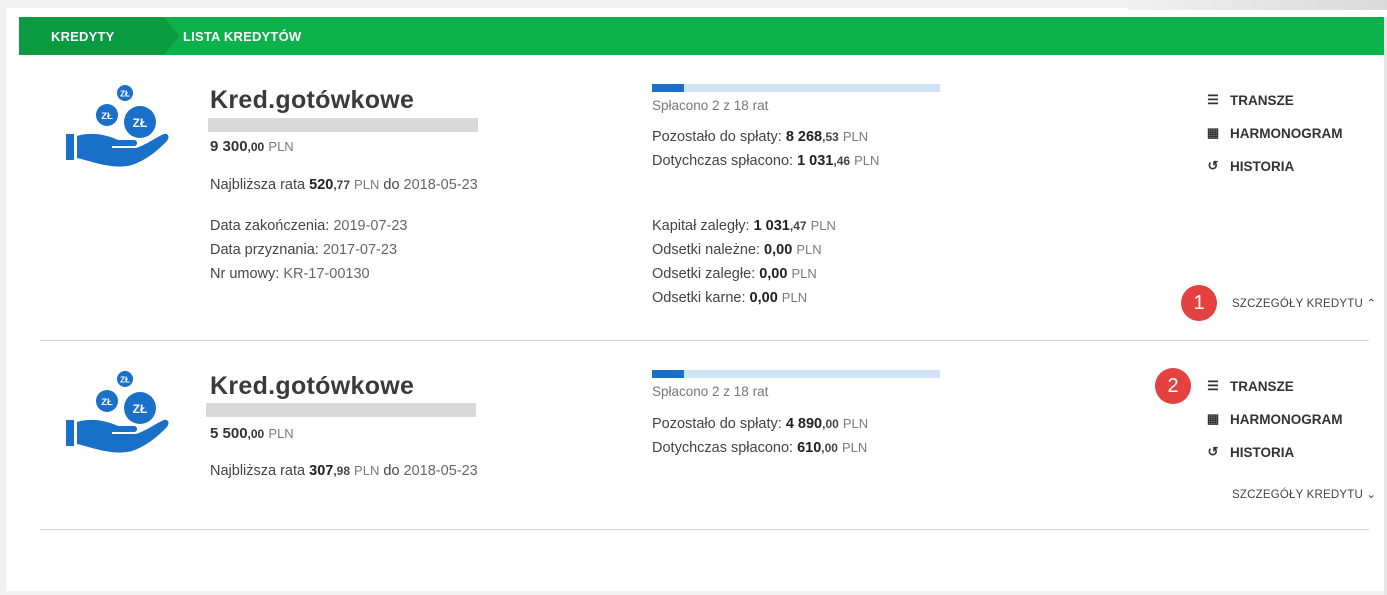 The image size is (1387, 595). Describe the element at coordinates (734, 274) in the screenshot. I see `interest-overdue: Odsetki zaległe: 0,00 PLN` at that location.